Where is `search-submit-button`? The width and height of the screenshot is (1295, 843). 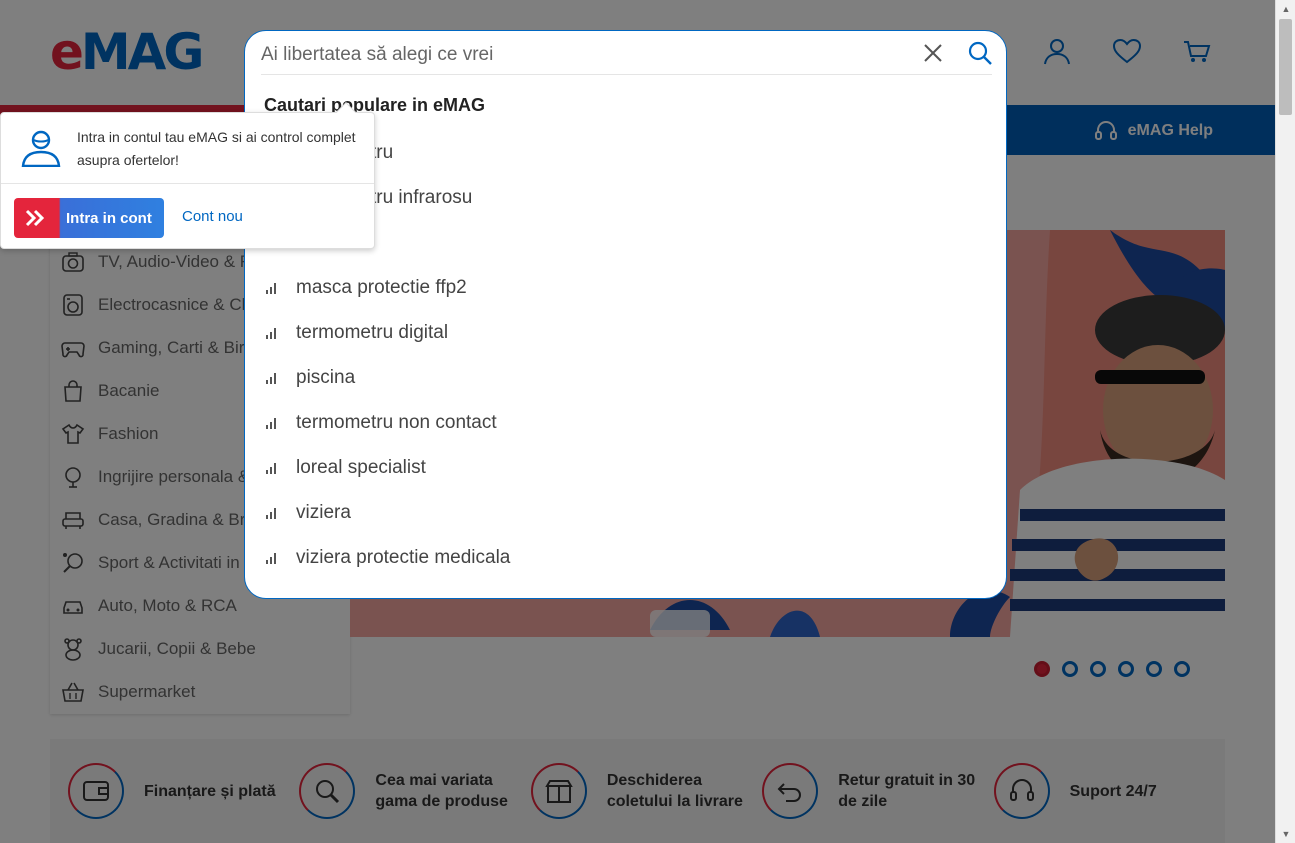
search-submit-button is located at coordinates (980, 53).